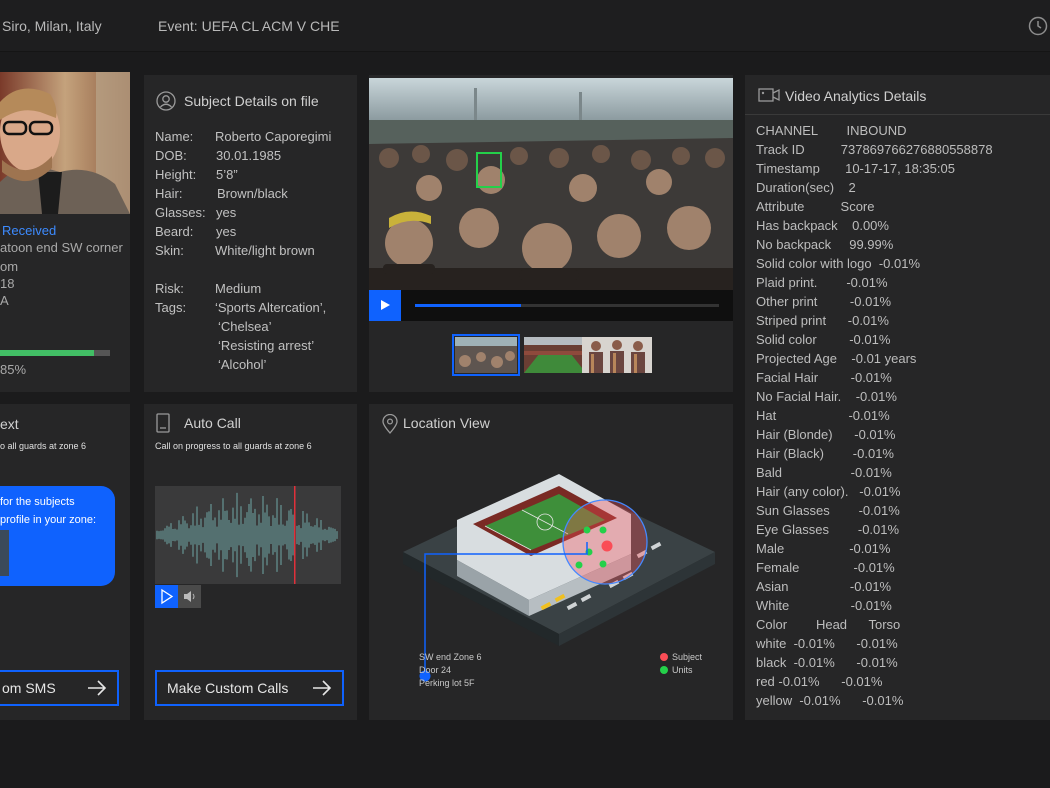  What do you see at coordinates (163, 423) in the screenshot?
I see `phone-icon` at bounding box center [163, 423].